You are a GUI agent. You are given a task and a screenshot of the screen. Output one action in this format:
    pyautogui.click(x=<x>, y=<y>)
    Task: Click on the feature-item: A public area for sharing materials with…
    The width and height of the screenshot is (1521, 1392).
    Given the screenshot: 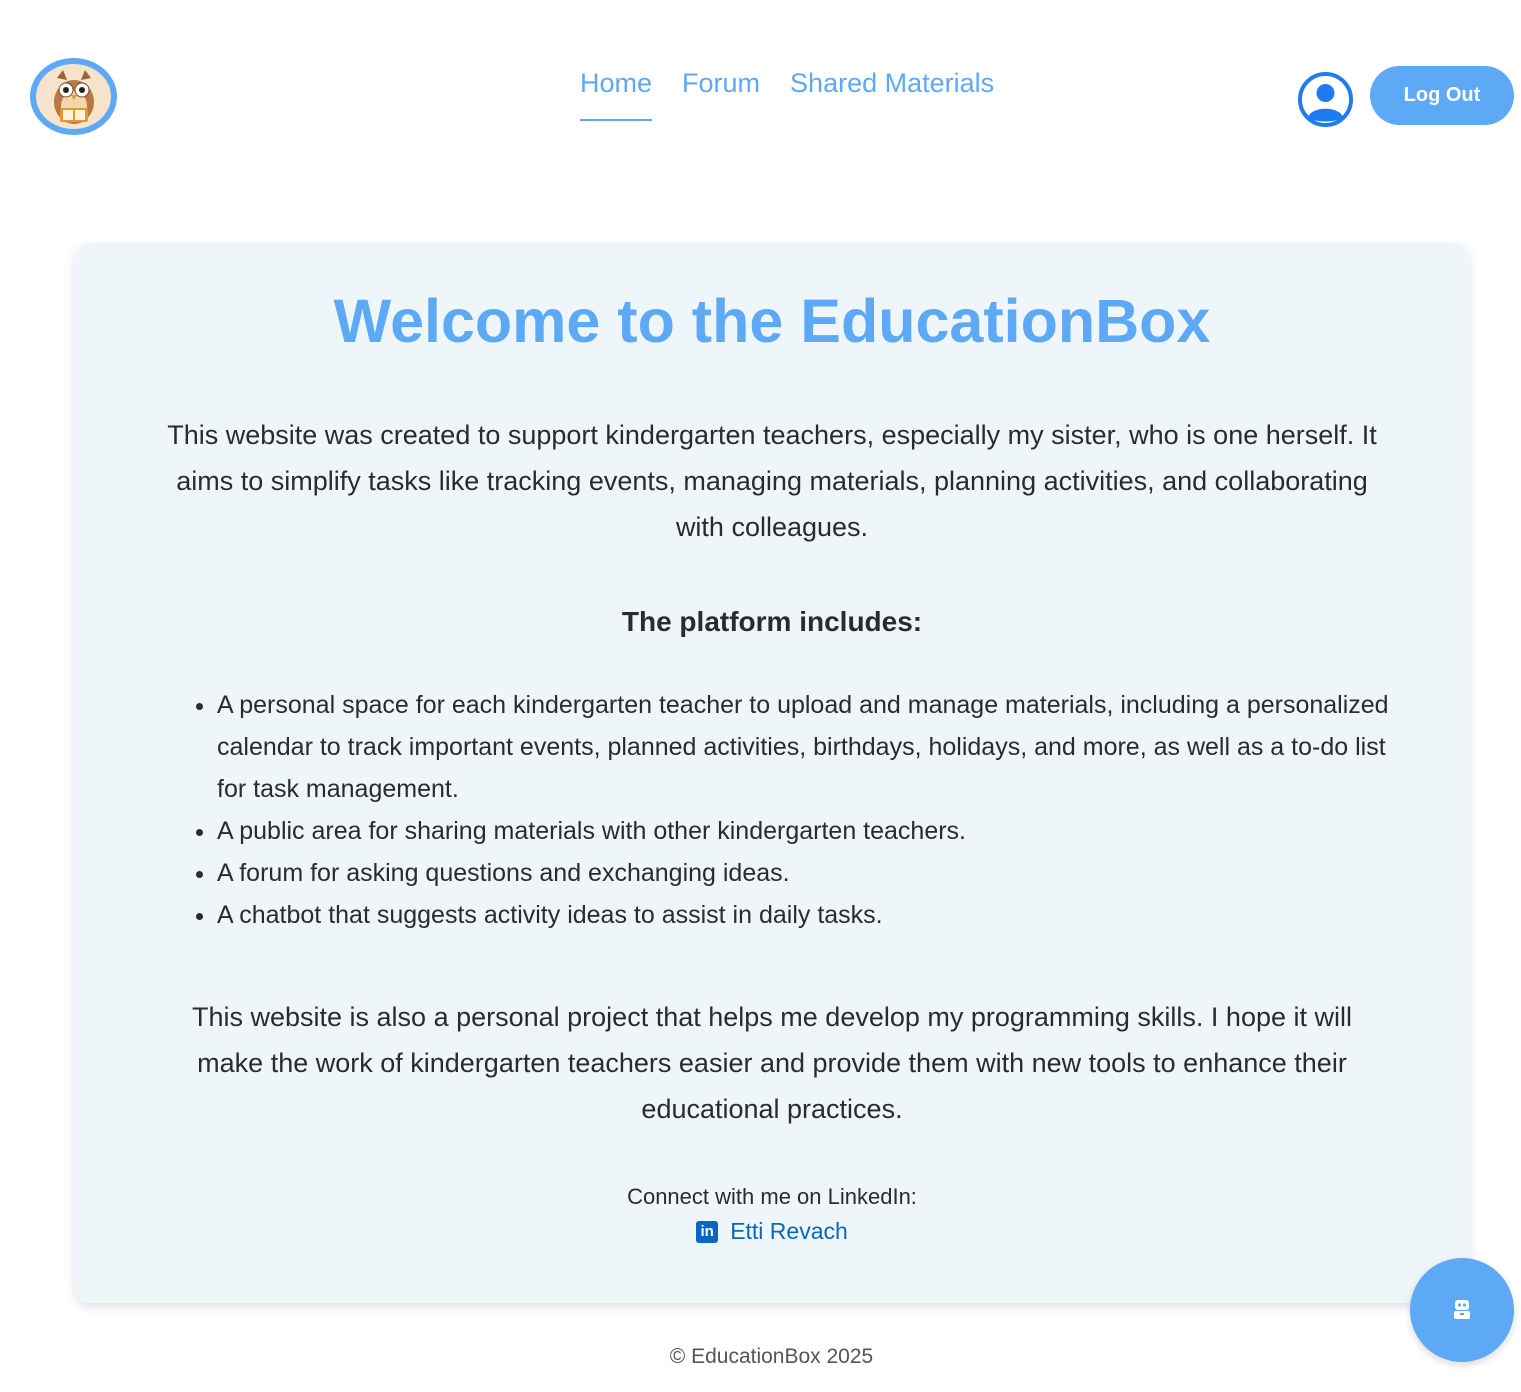 What is the action you would take?
    pyautogui.click(x=812, y=831)
    